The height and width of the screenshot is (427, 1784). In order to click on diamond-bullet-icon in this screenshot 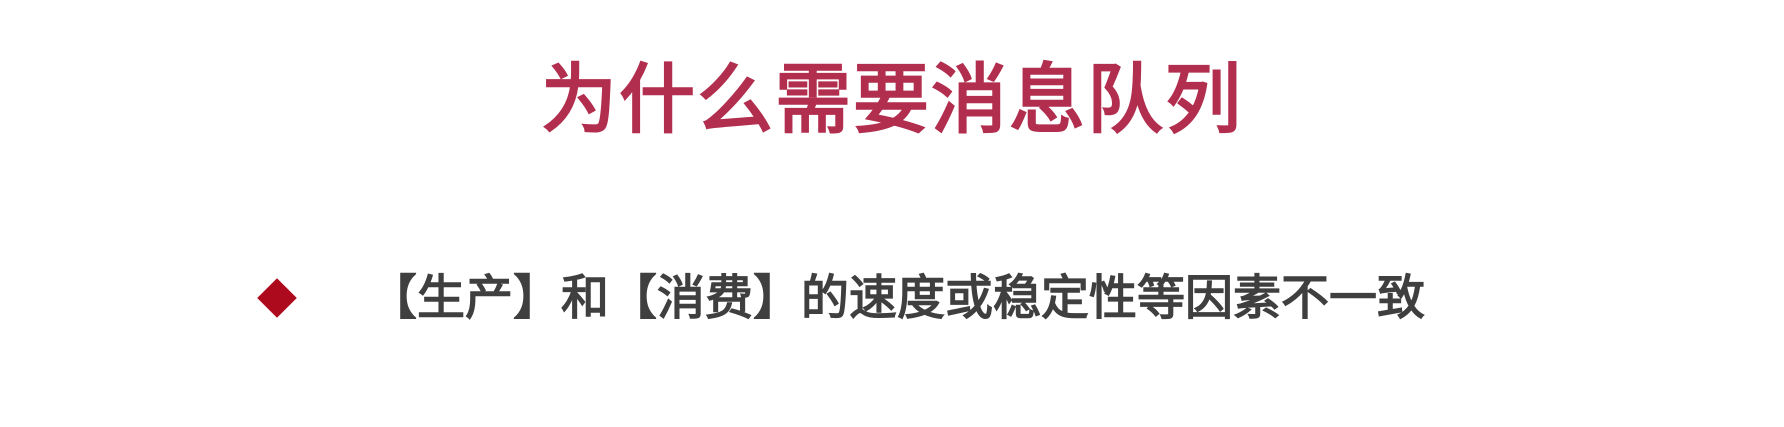, I will do `click(277, 298)`.